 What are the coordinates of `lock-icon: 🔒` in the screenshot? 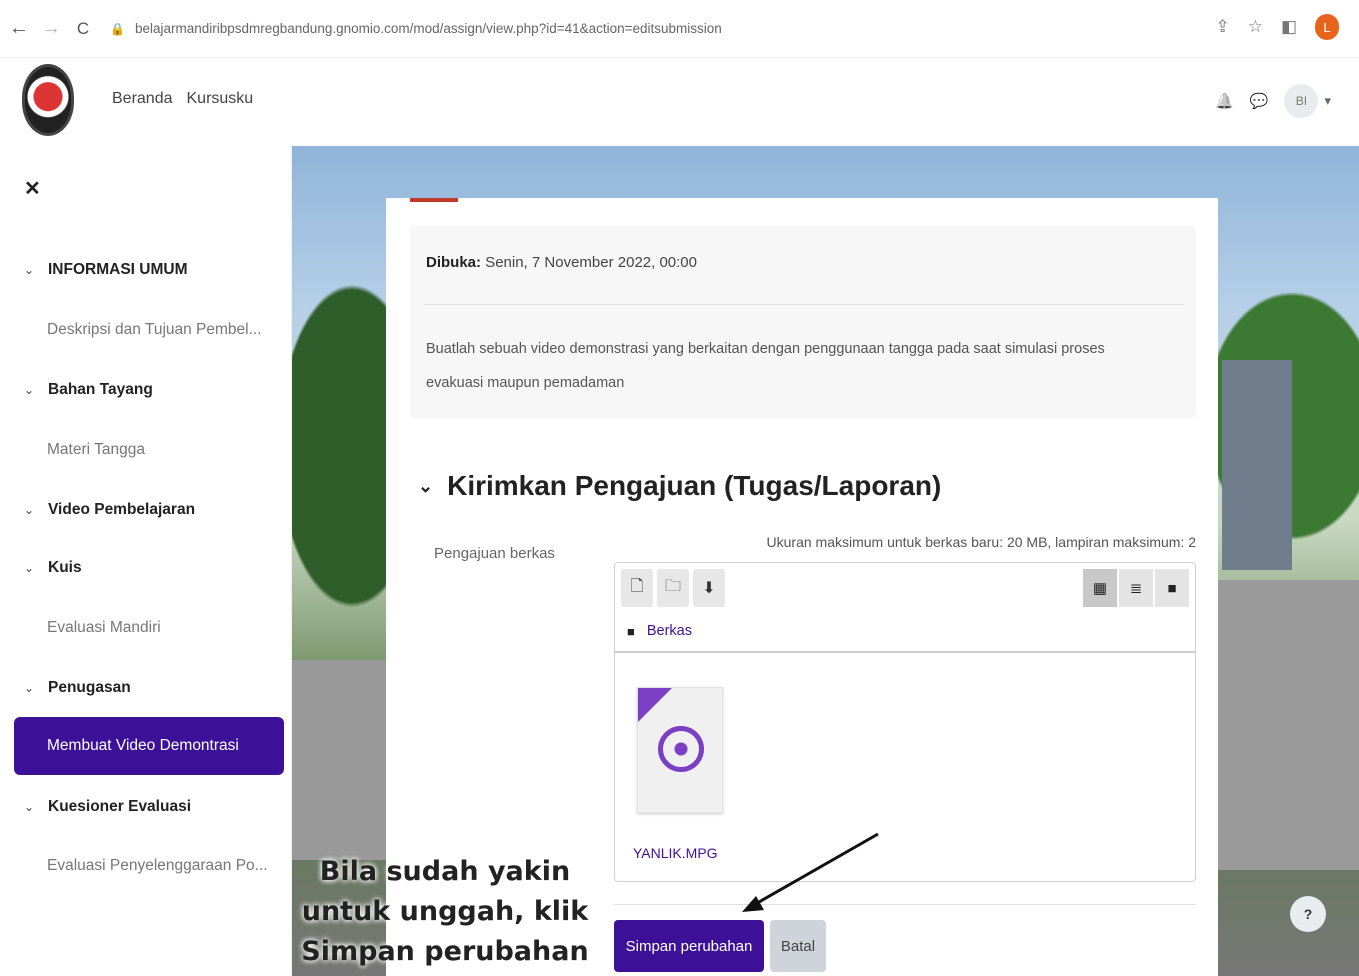 It's located at (117, 28).